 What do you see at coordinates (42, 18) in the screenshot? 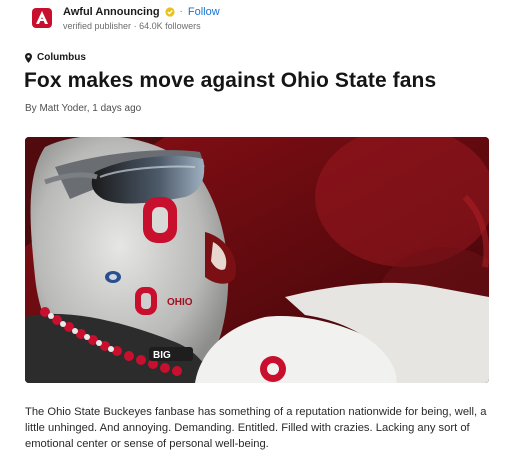
I see `awful-announcing-logo` at bounding box center [42, 18].